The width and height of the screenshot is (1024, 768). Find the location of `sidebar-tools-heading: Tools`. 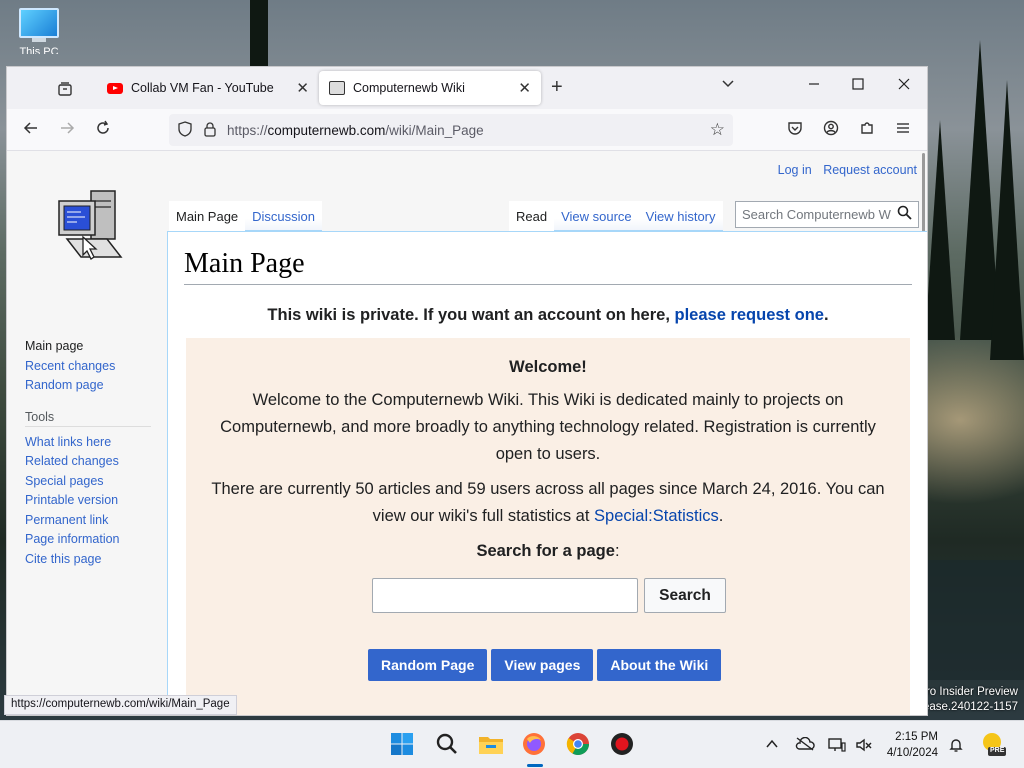

sidebar-tools-heading: Tools is located at coordinates (88, 418).